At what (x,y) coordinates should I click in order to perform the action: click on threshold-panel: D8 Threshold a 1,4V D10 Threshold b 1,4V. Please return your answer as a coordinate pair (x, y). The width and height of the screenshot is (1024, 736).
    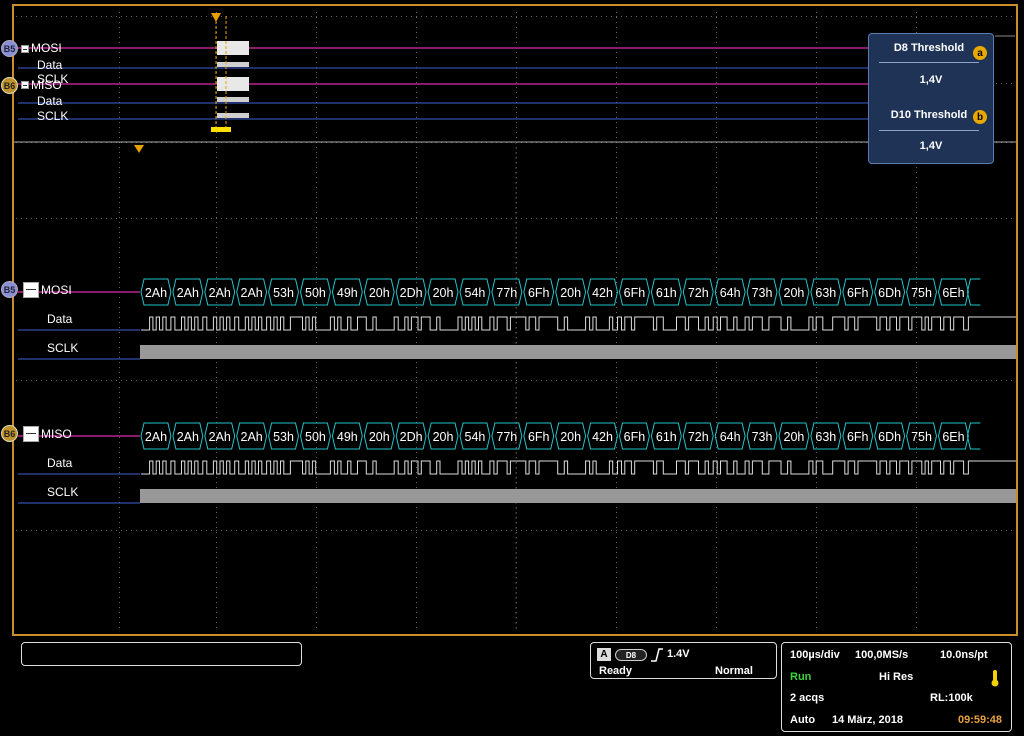
    Looking at the image, I should click on (931, 98).